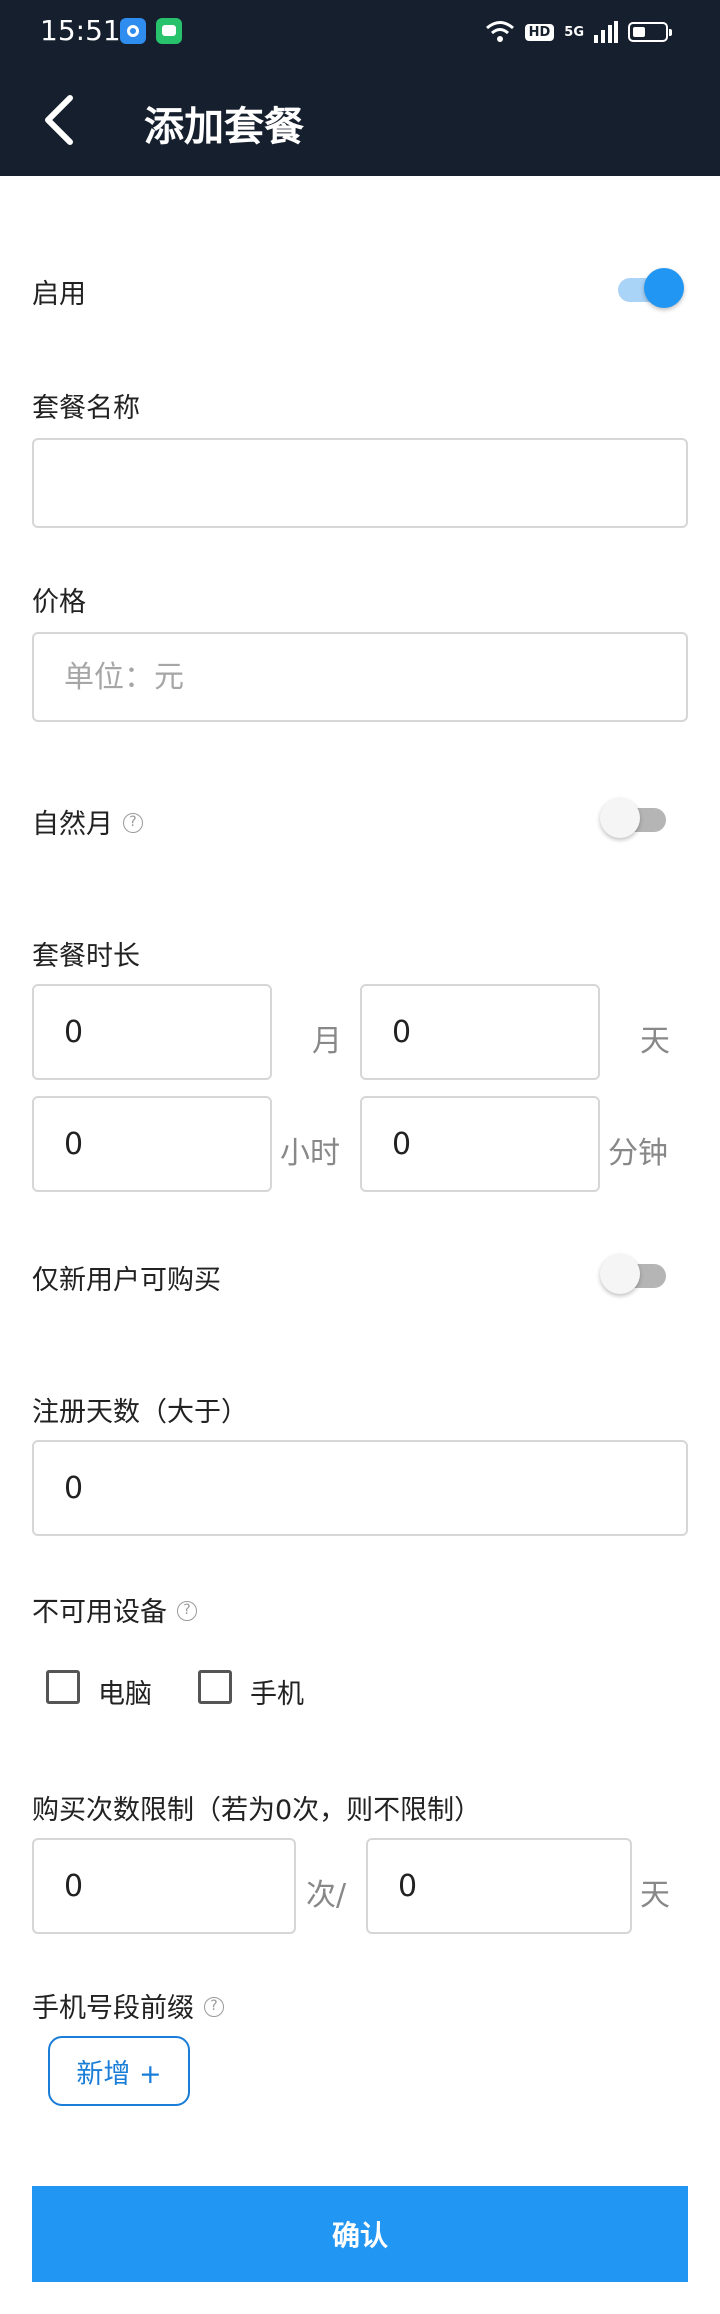 The width and height of the screenshot is (720, 2314). Describe the element at coordinates (480, 1144) in the screenshot. I see `duration-minute-input` at that location.